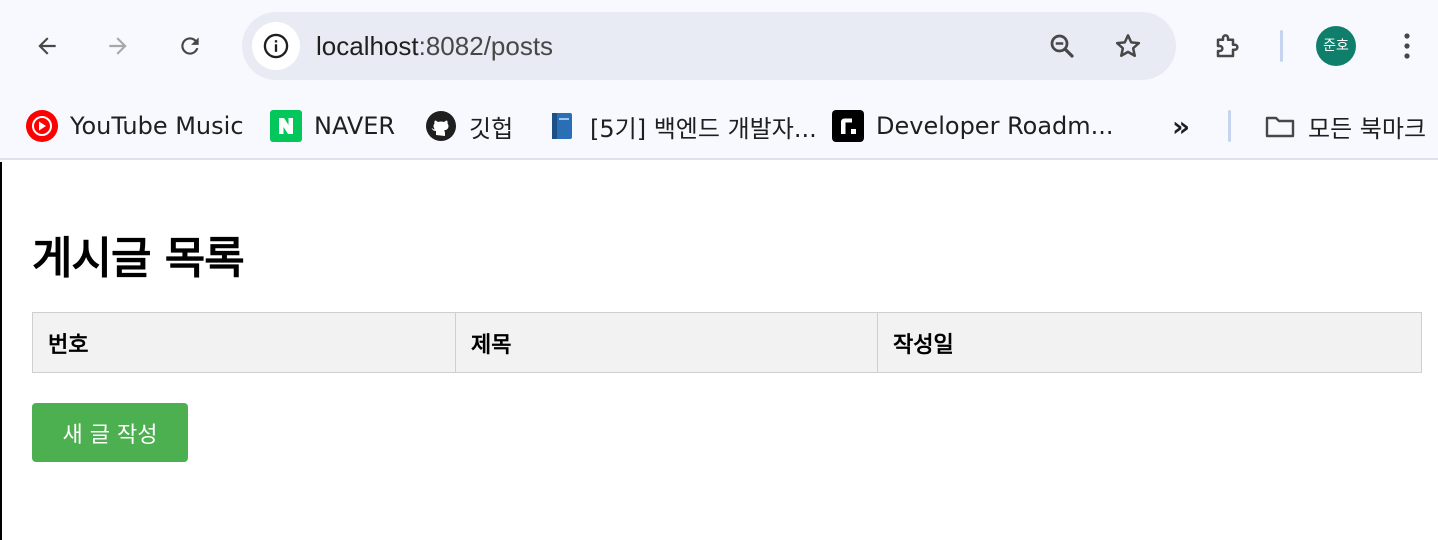  Describe the element at coordinates (666, 342) in the screenshot. I see `header-title: 제목` at that location.